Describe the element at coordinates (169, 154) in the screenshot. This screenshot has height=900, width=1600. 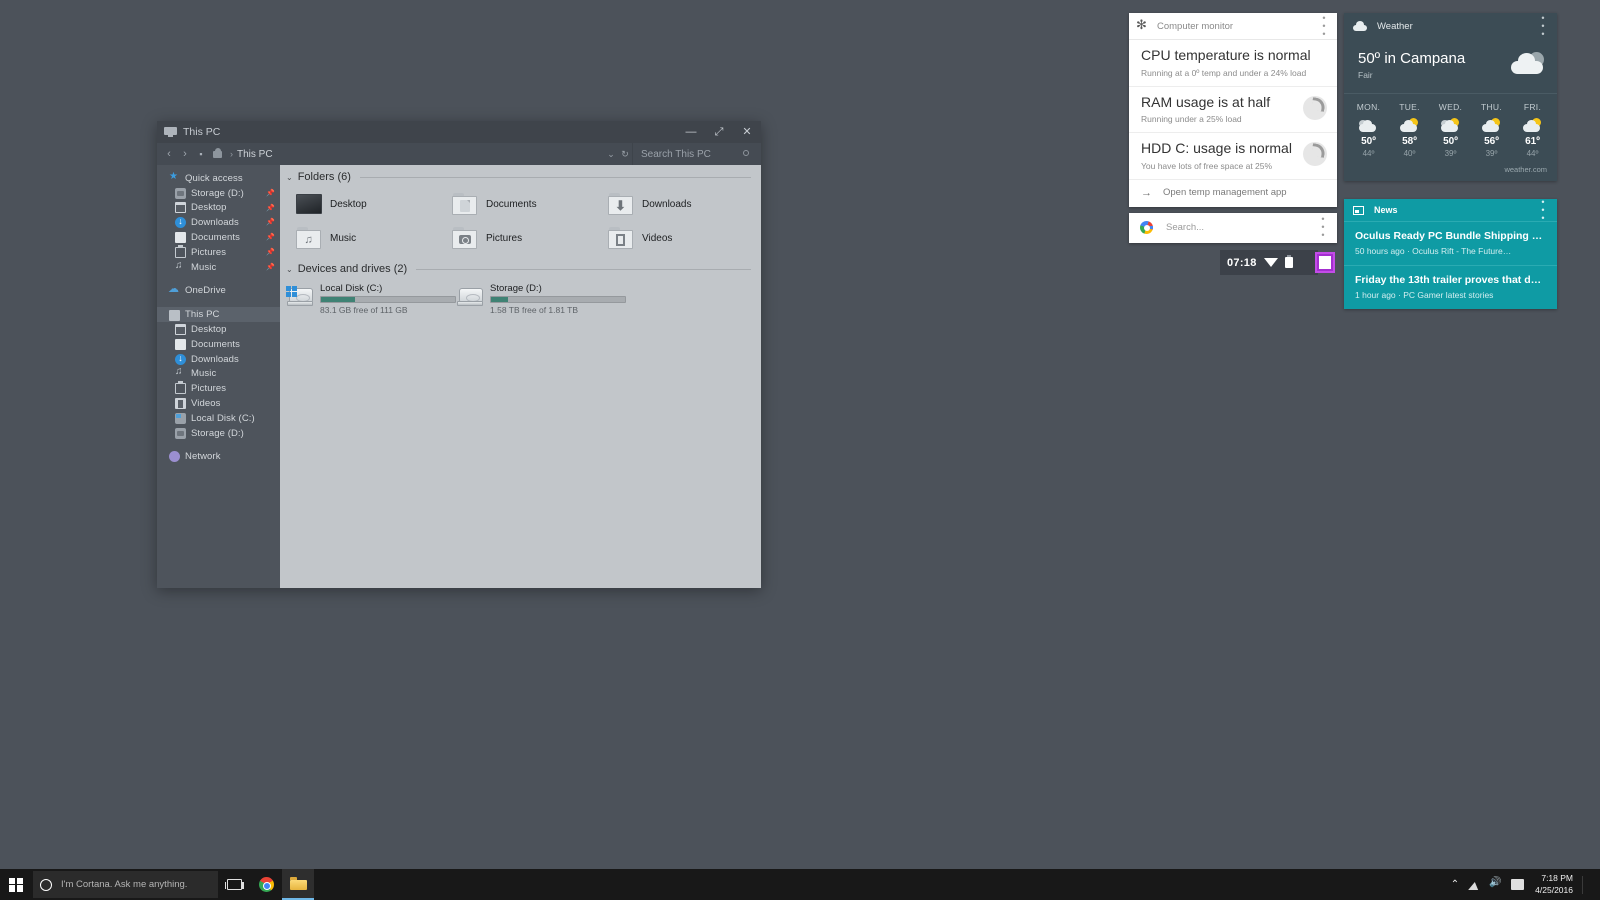
I see `back-button: ‹` at that location.